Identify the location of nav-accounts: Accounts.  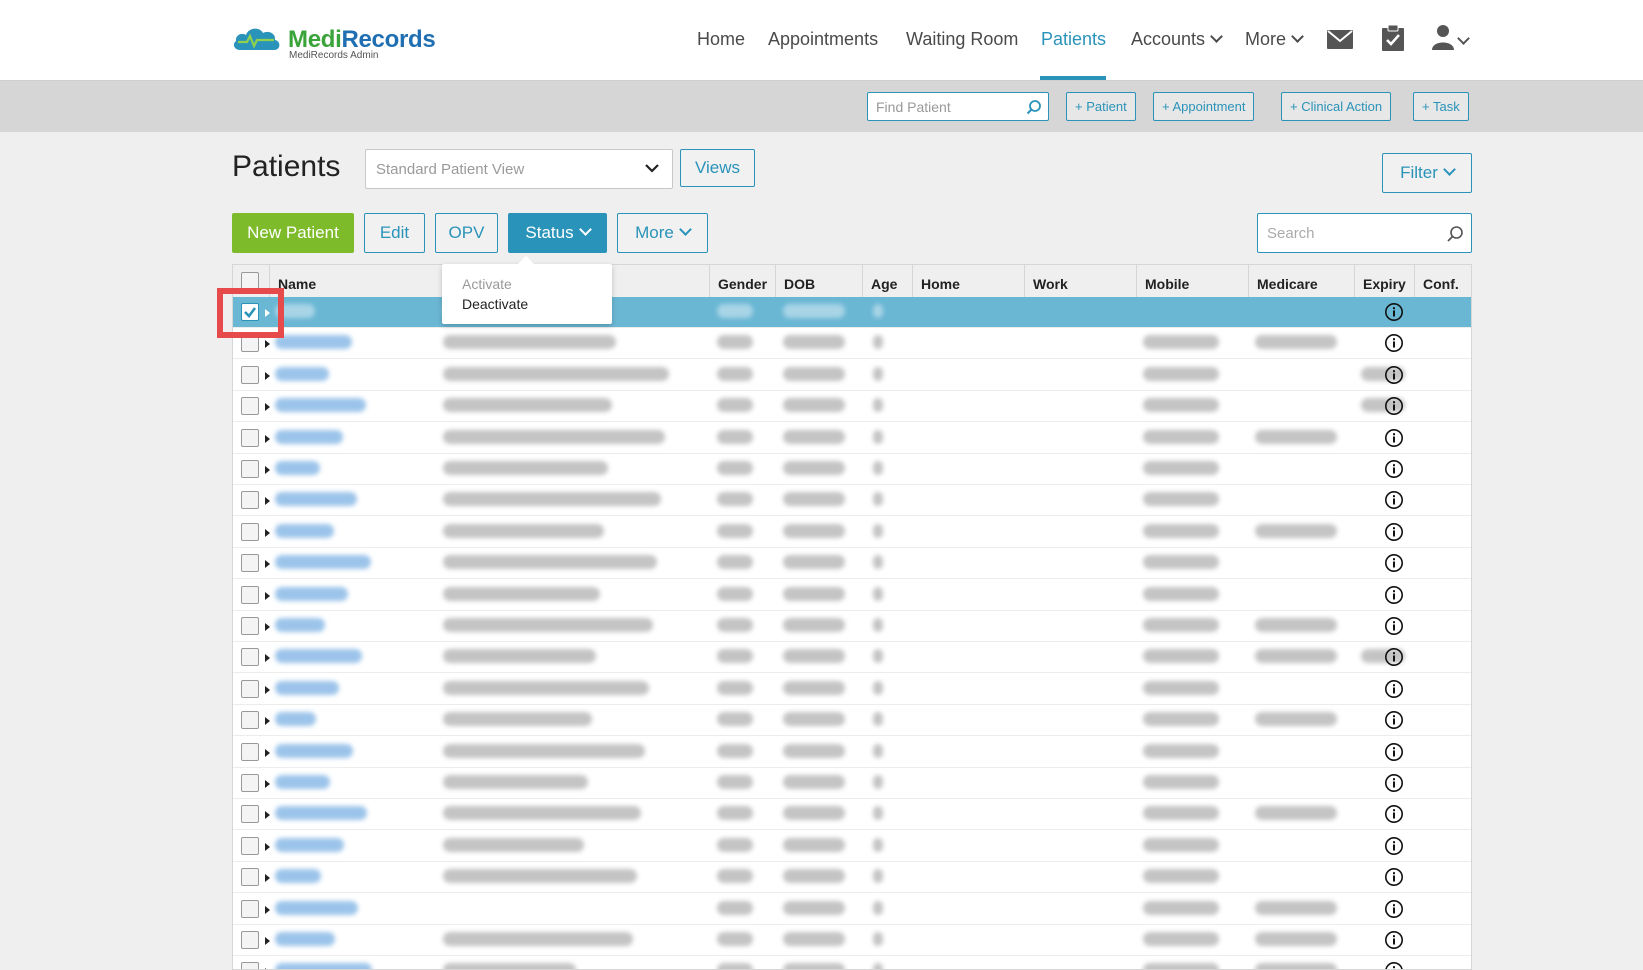
(1177, 39).